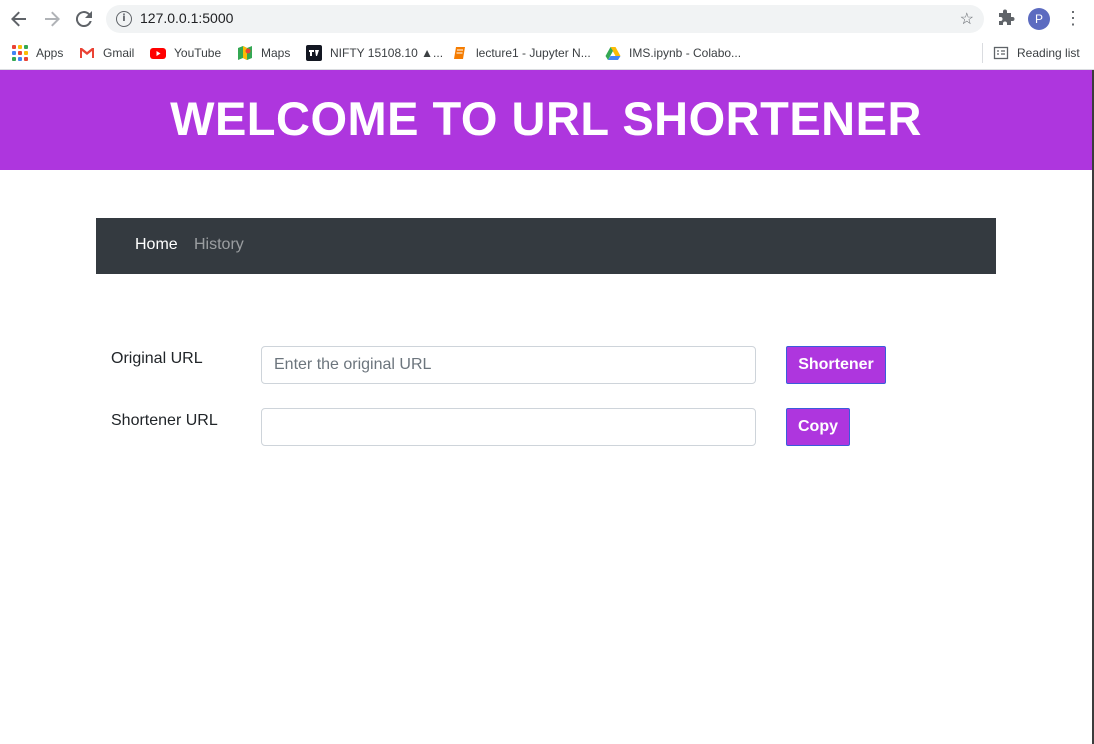  What do you see at coordinates (52, 19) in the screenshot?
I see `forward-arrow-icon` at bounding box center [52, 19].